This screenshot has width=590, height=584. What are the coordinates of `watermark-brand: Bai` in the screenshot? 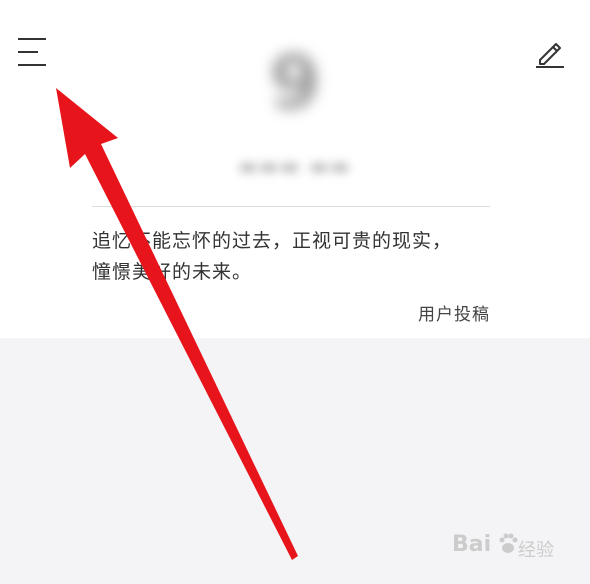 It's located at (472, 544).